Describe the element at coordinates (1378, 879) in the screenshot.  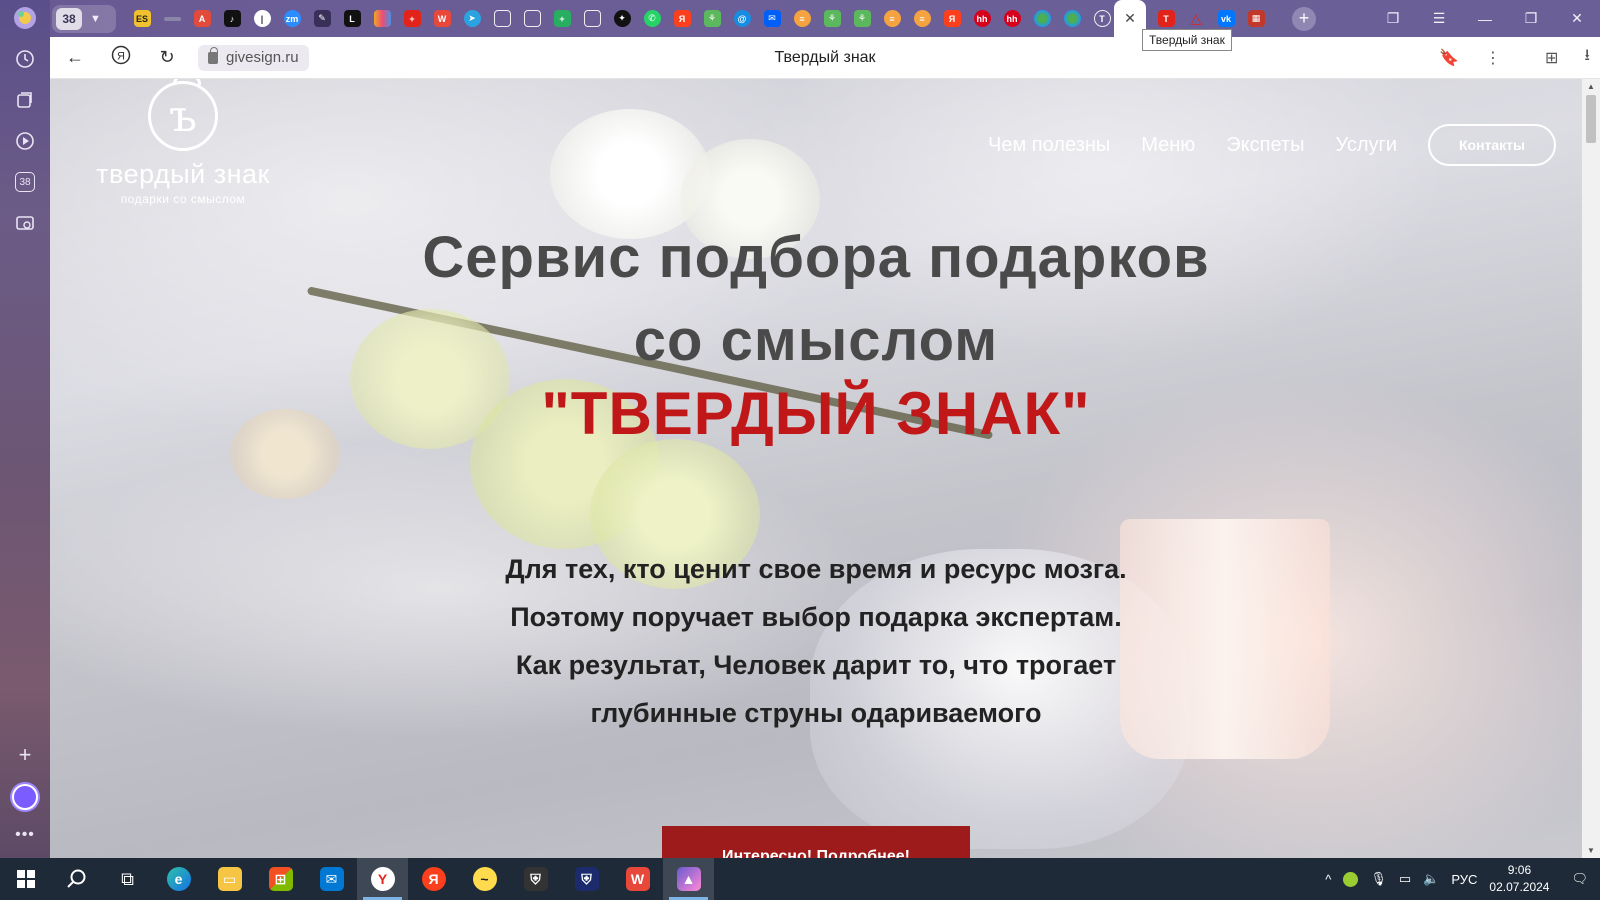
I see `microphone-icon: 🎙` at that location.